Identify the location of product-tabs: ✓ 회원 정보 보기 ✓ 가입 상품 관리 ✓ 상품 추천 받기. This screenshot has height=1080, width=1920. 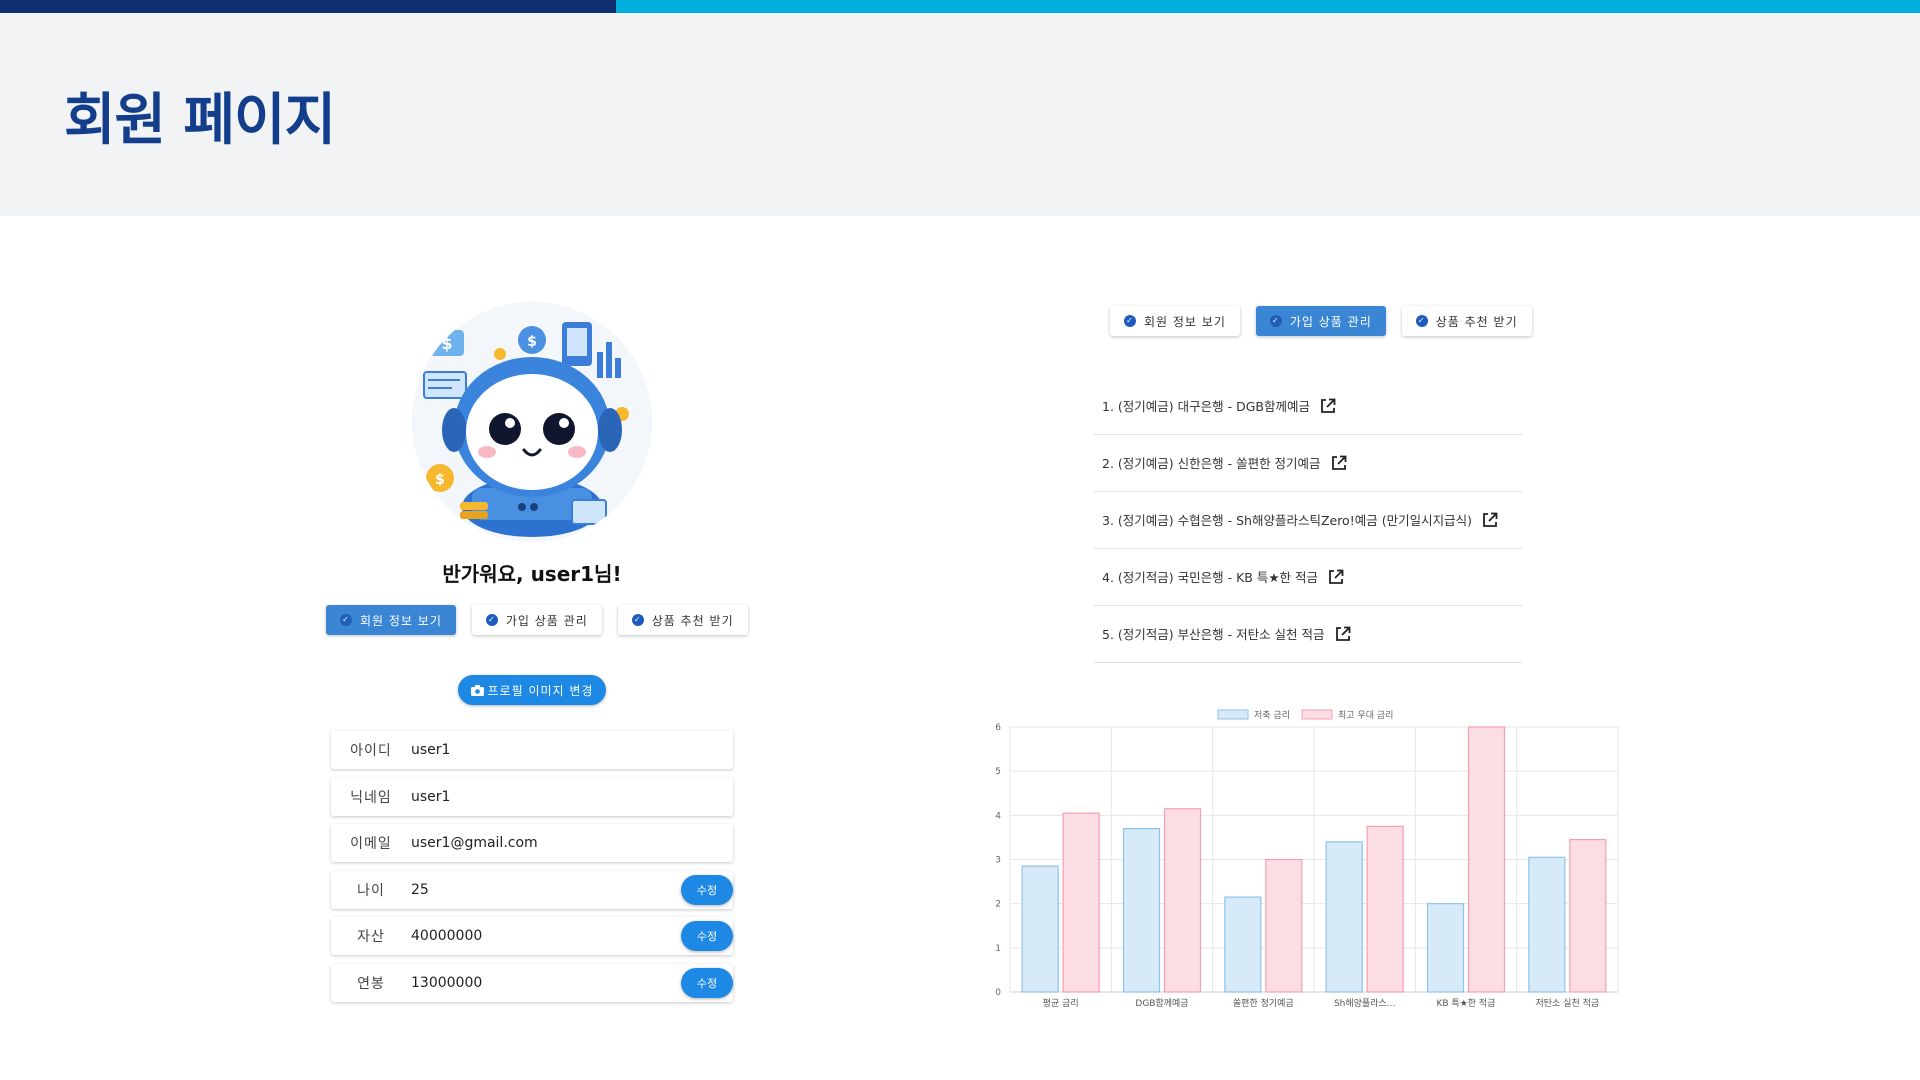
(1321, 321).